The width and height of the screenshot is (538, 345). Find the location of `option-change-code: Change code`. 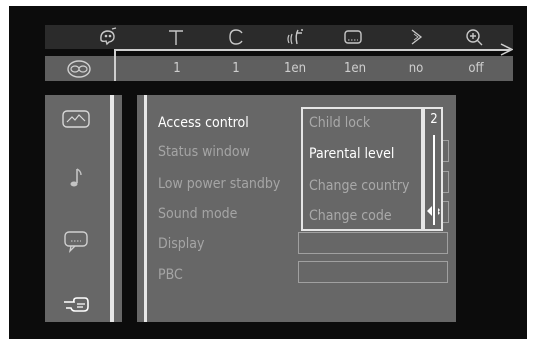

option-change-code: Change code is located at coordinates (350, 216).